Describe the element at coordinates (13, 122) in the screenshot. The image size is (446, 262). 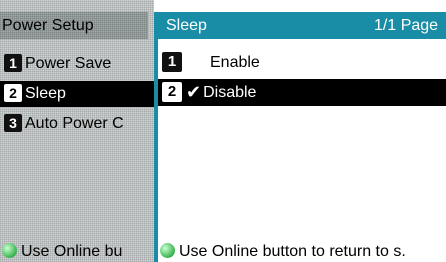
I see `item-number-badge: 3` at that location.